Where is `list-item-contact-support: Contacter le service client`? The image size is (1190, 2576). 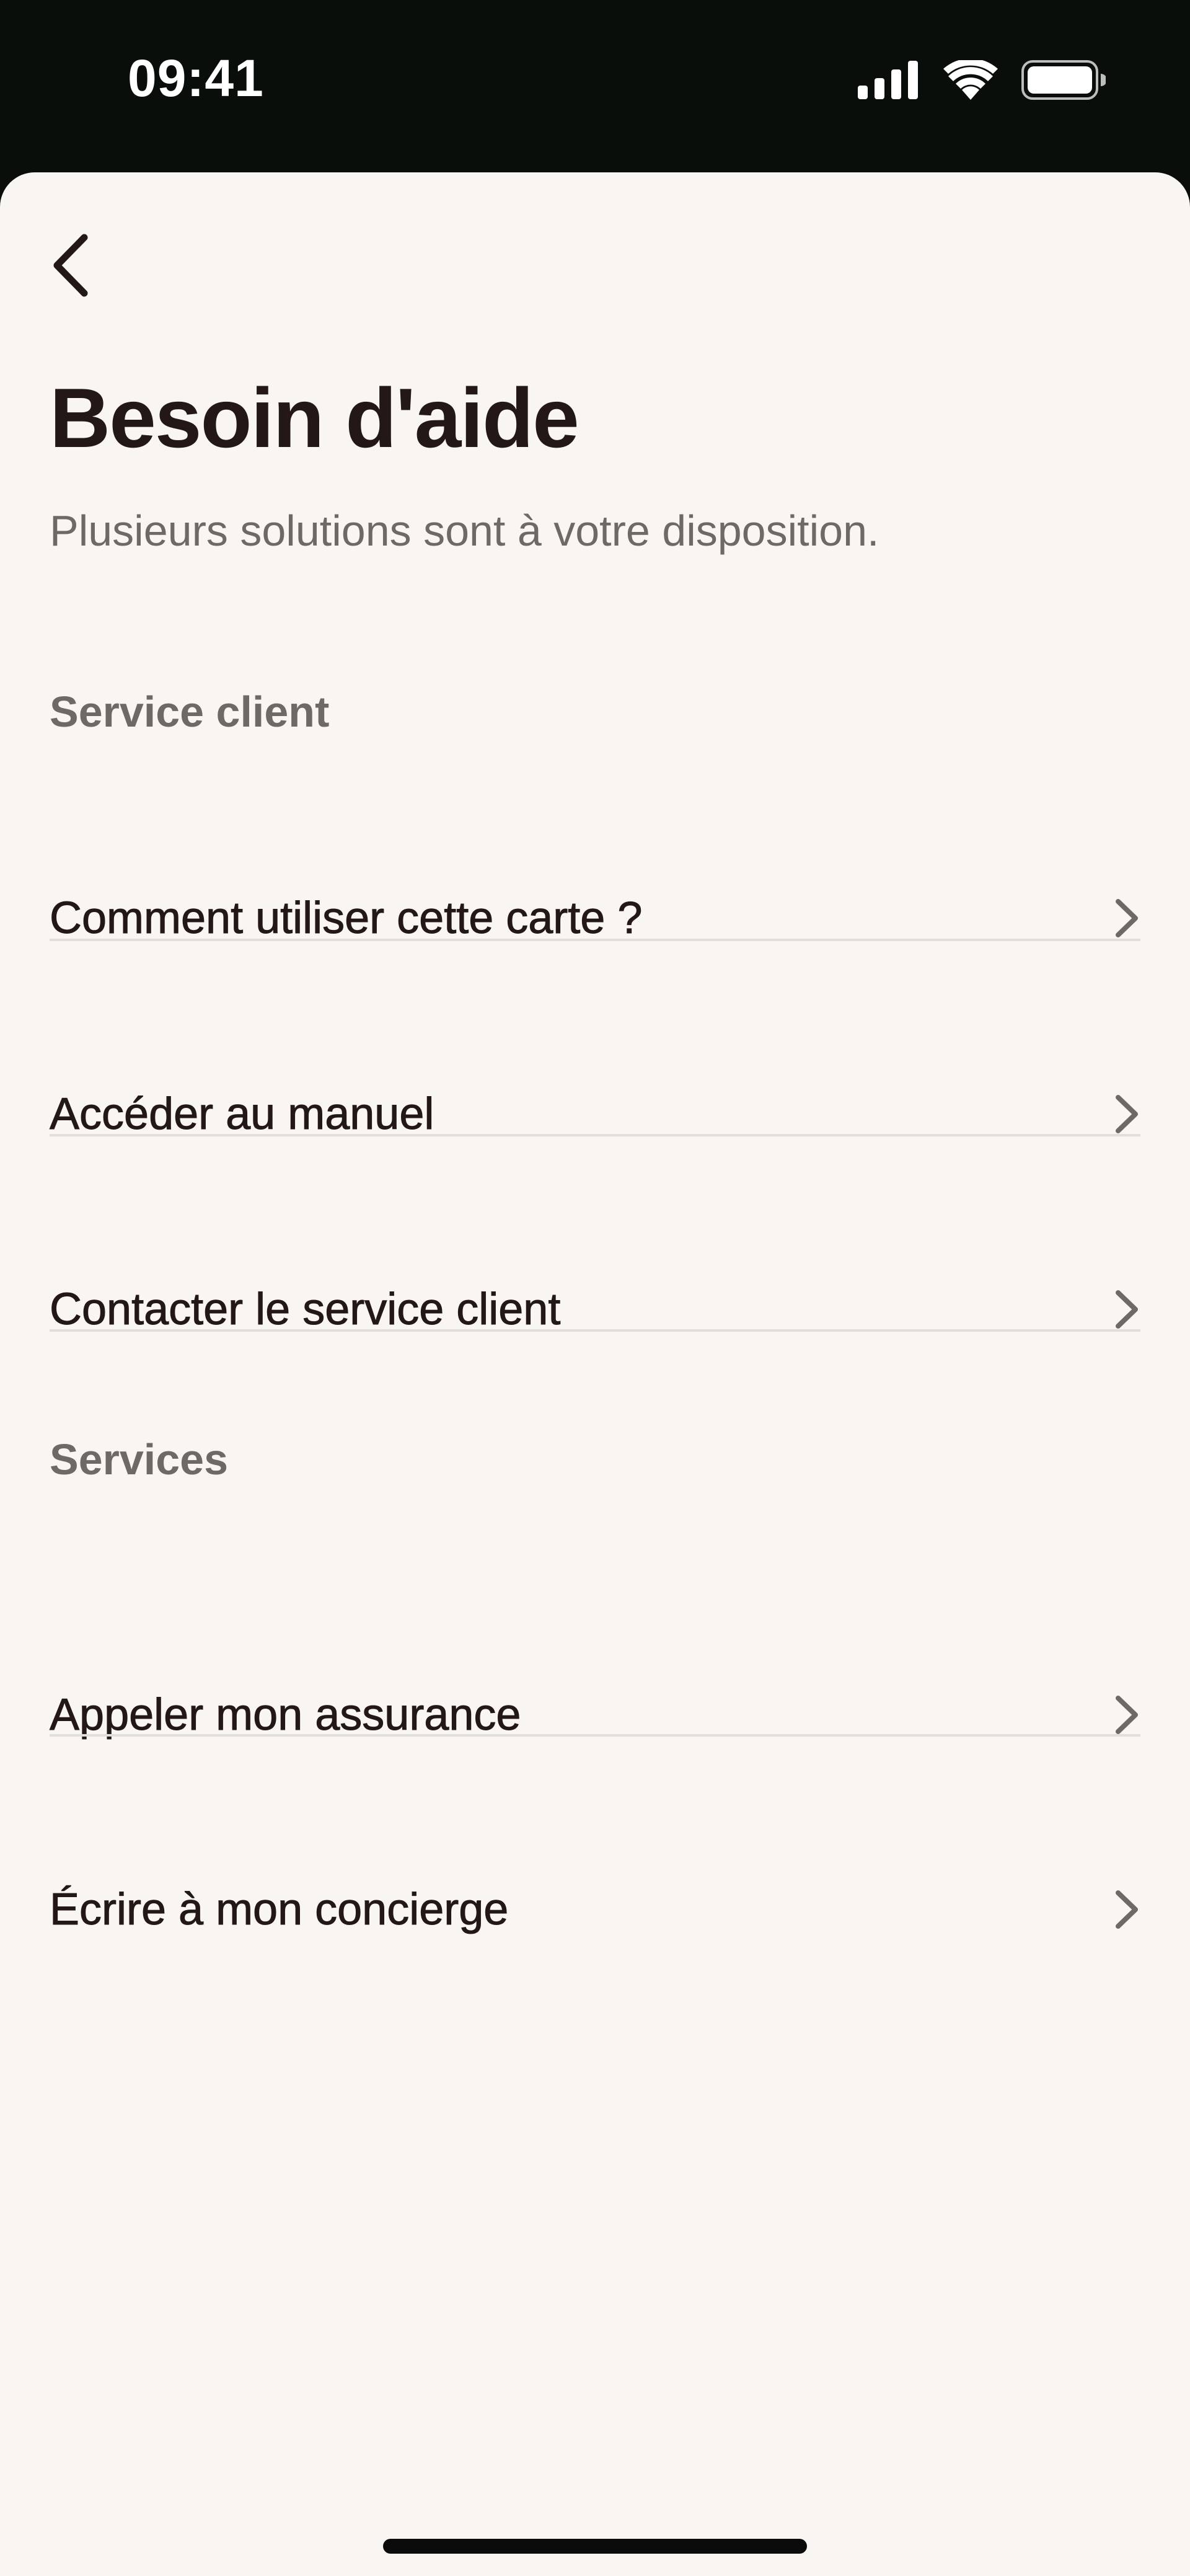 list-item-contact-support: Contacter le service client is located at coordinates (594, 1309).